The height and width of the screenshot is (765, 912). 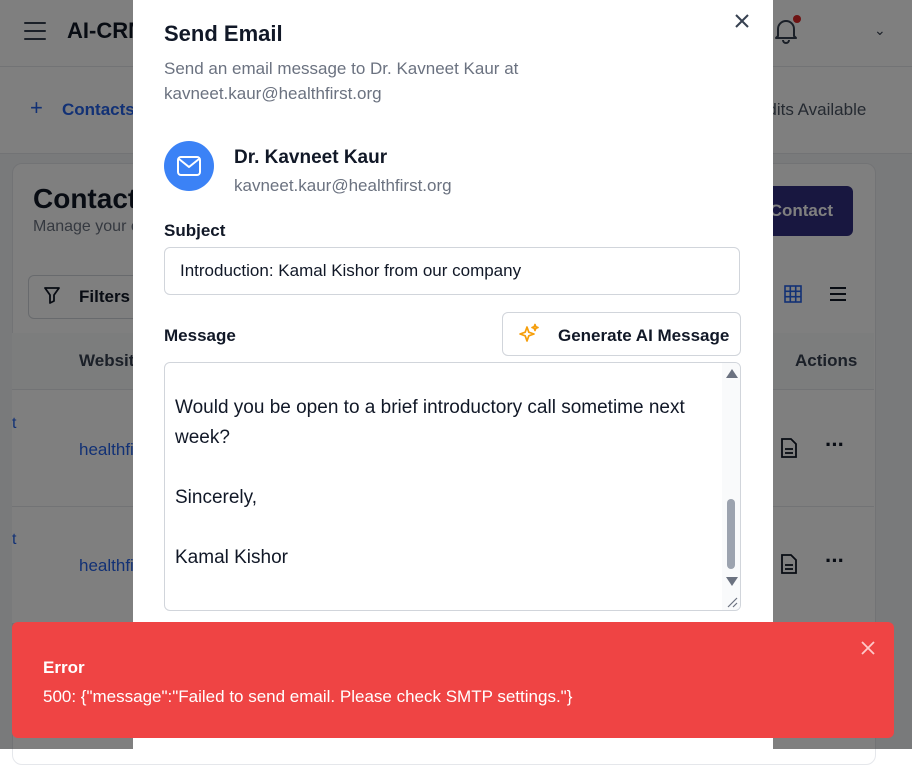 What do you see at coordinates (311, 157) in the screenshot?
I see `recipient-name: Dr. Kavneet Kaur` at bounding box center [311, 157].